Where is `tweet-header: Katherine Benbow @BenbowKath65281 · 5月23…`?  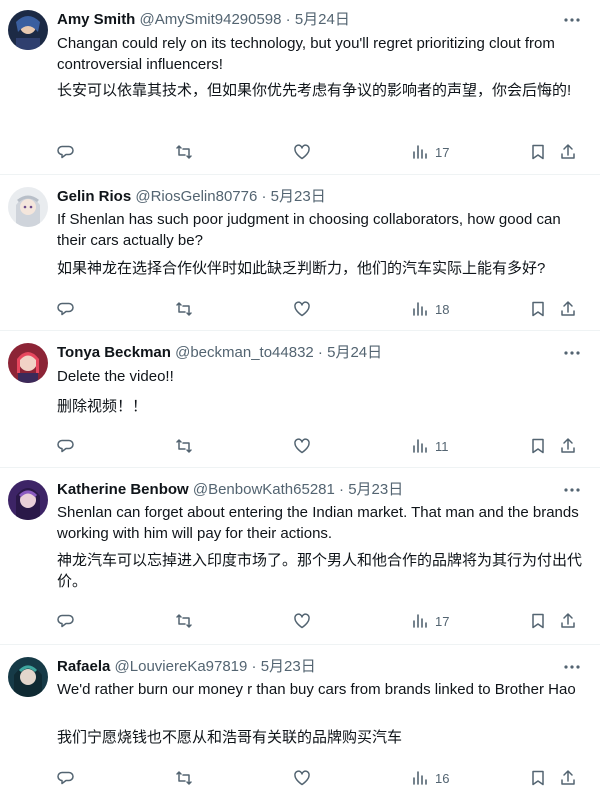 tweet-header: Katherine Benbow @BenbowKath65281 · 5月23… is located at coordinates (308, 490).